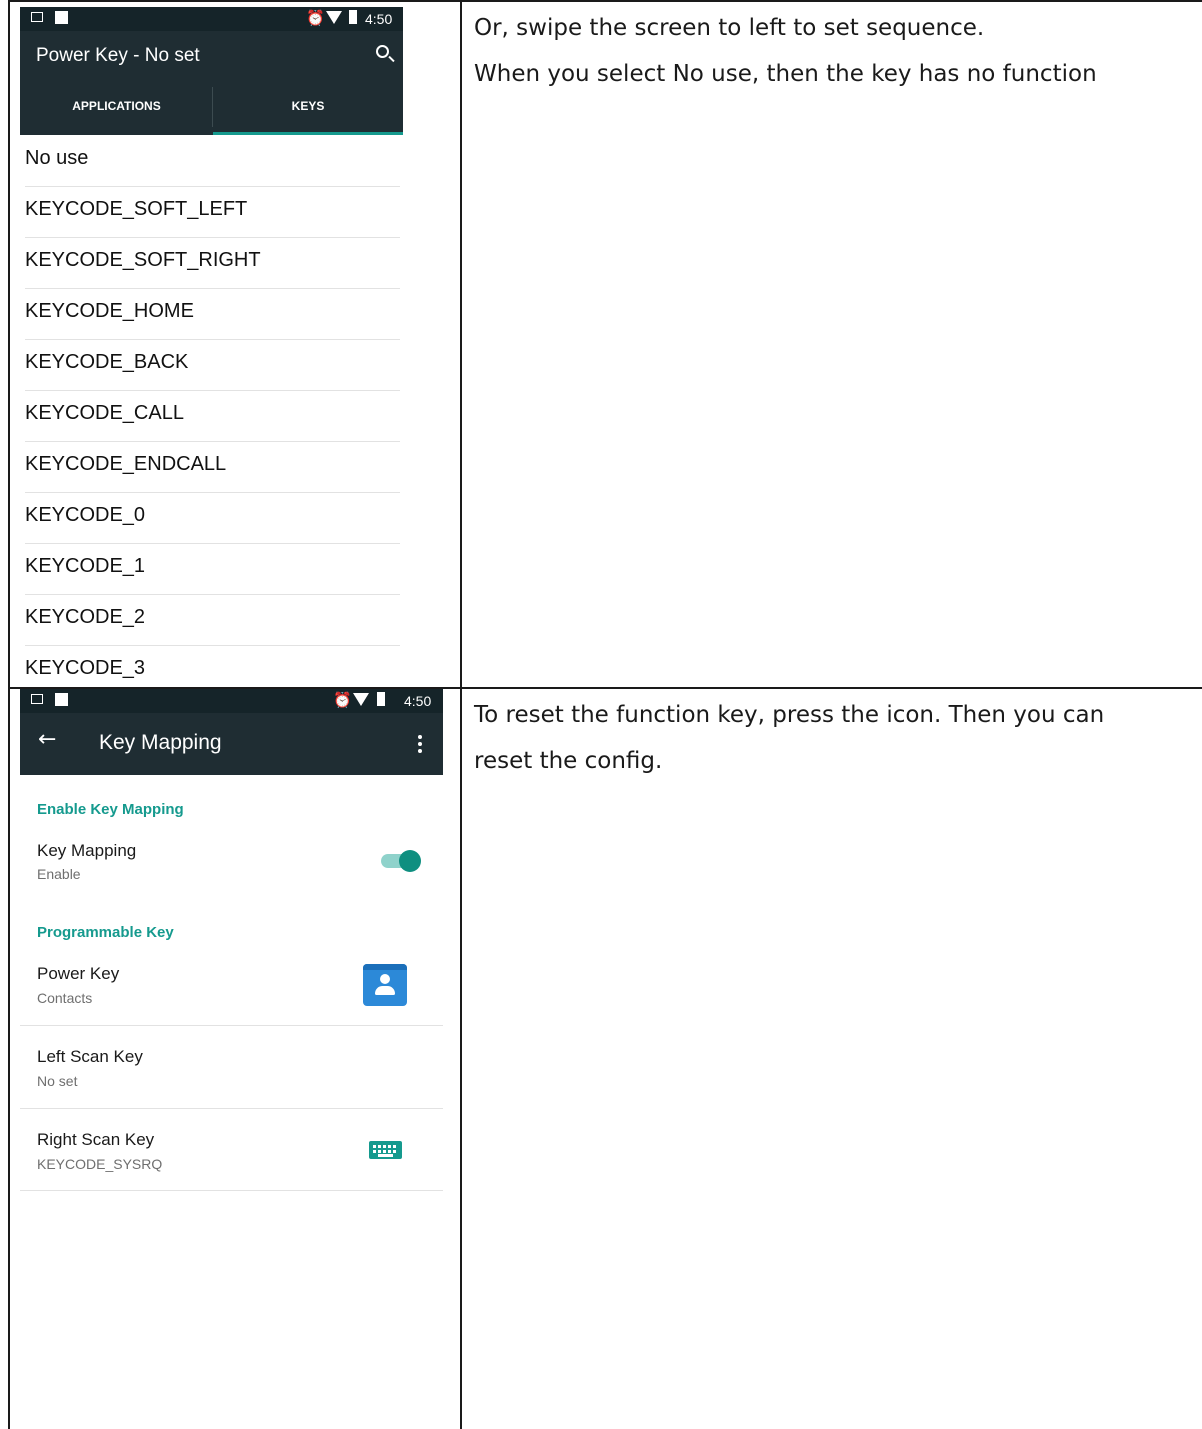 The width and height of the screenshot is (1202, 1429). What do you see at coordinates (231, 744) in the screenshot?
I see `app-bar: ← Key Mapping` at bounding box center [231, 744].